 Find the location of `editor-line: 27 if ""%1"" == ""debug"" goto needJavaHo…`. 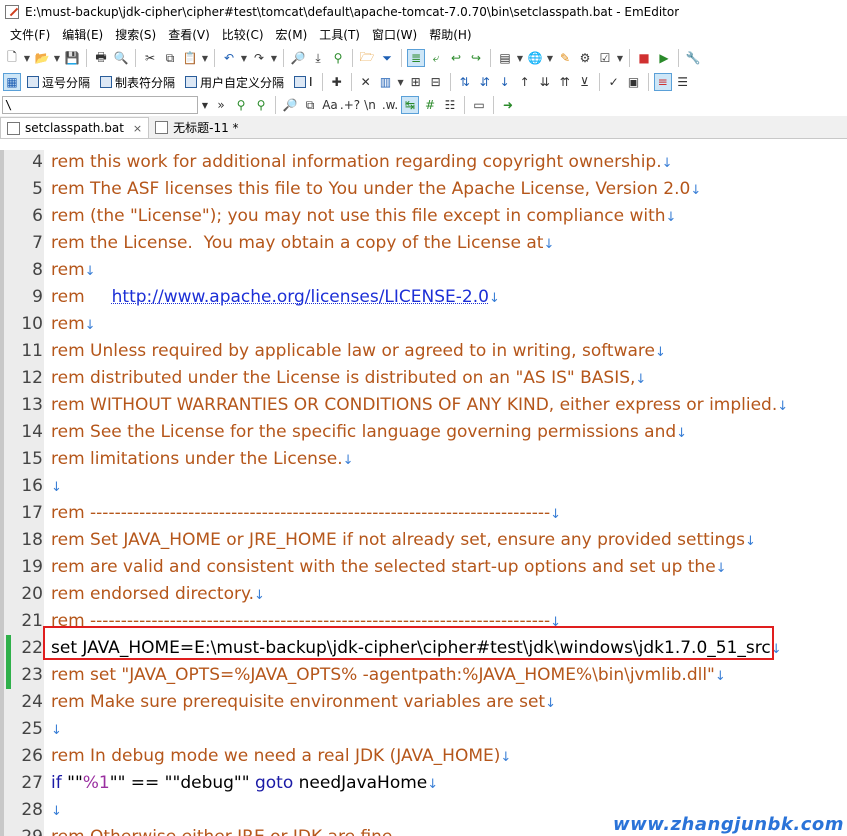

editor-line: 27 if ""%1"" == ""debug"" goto needJavaHo… is located at coordinates (423, 783).